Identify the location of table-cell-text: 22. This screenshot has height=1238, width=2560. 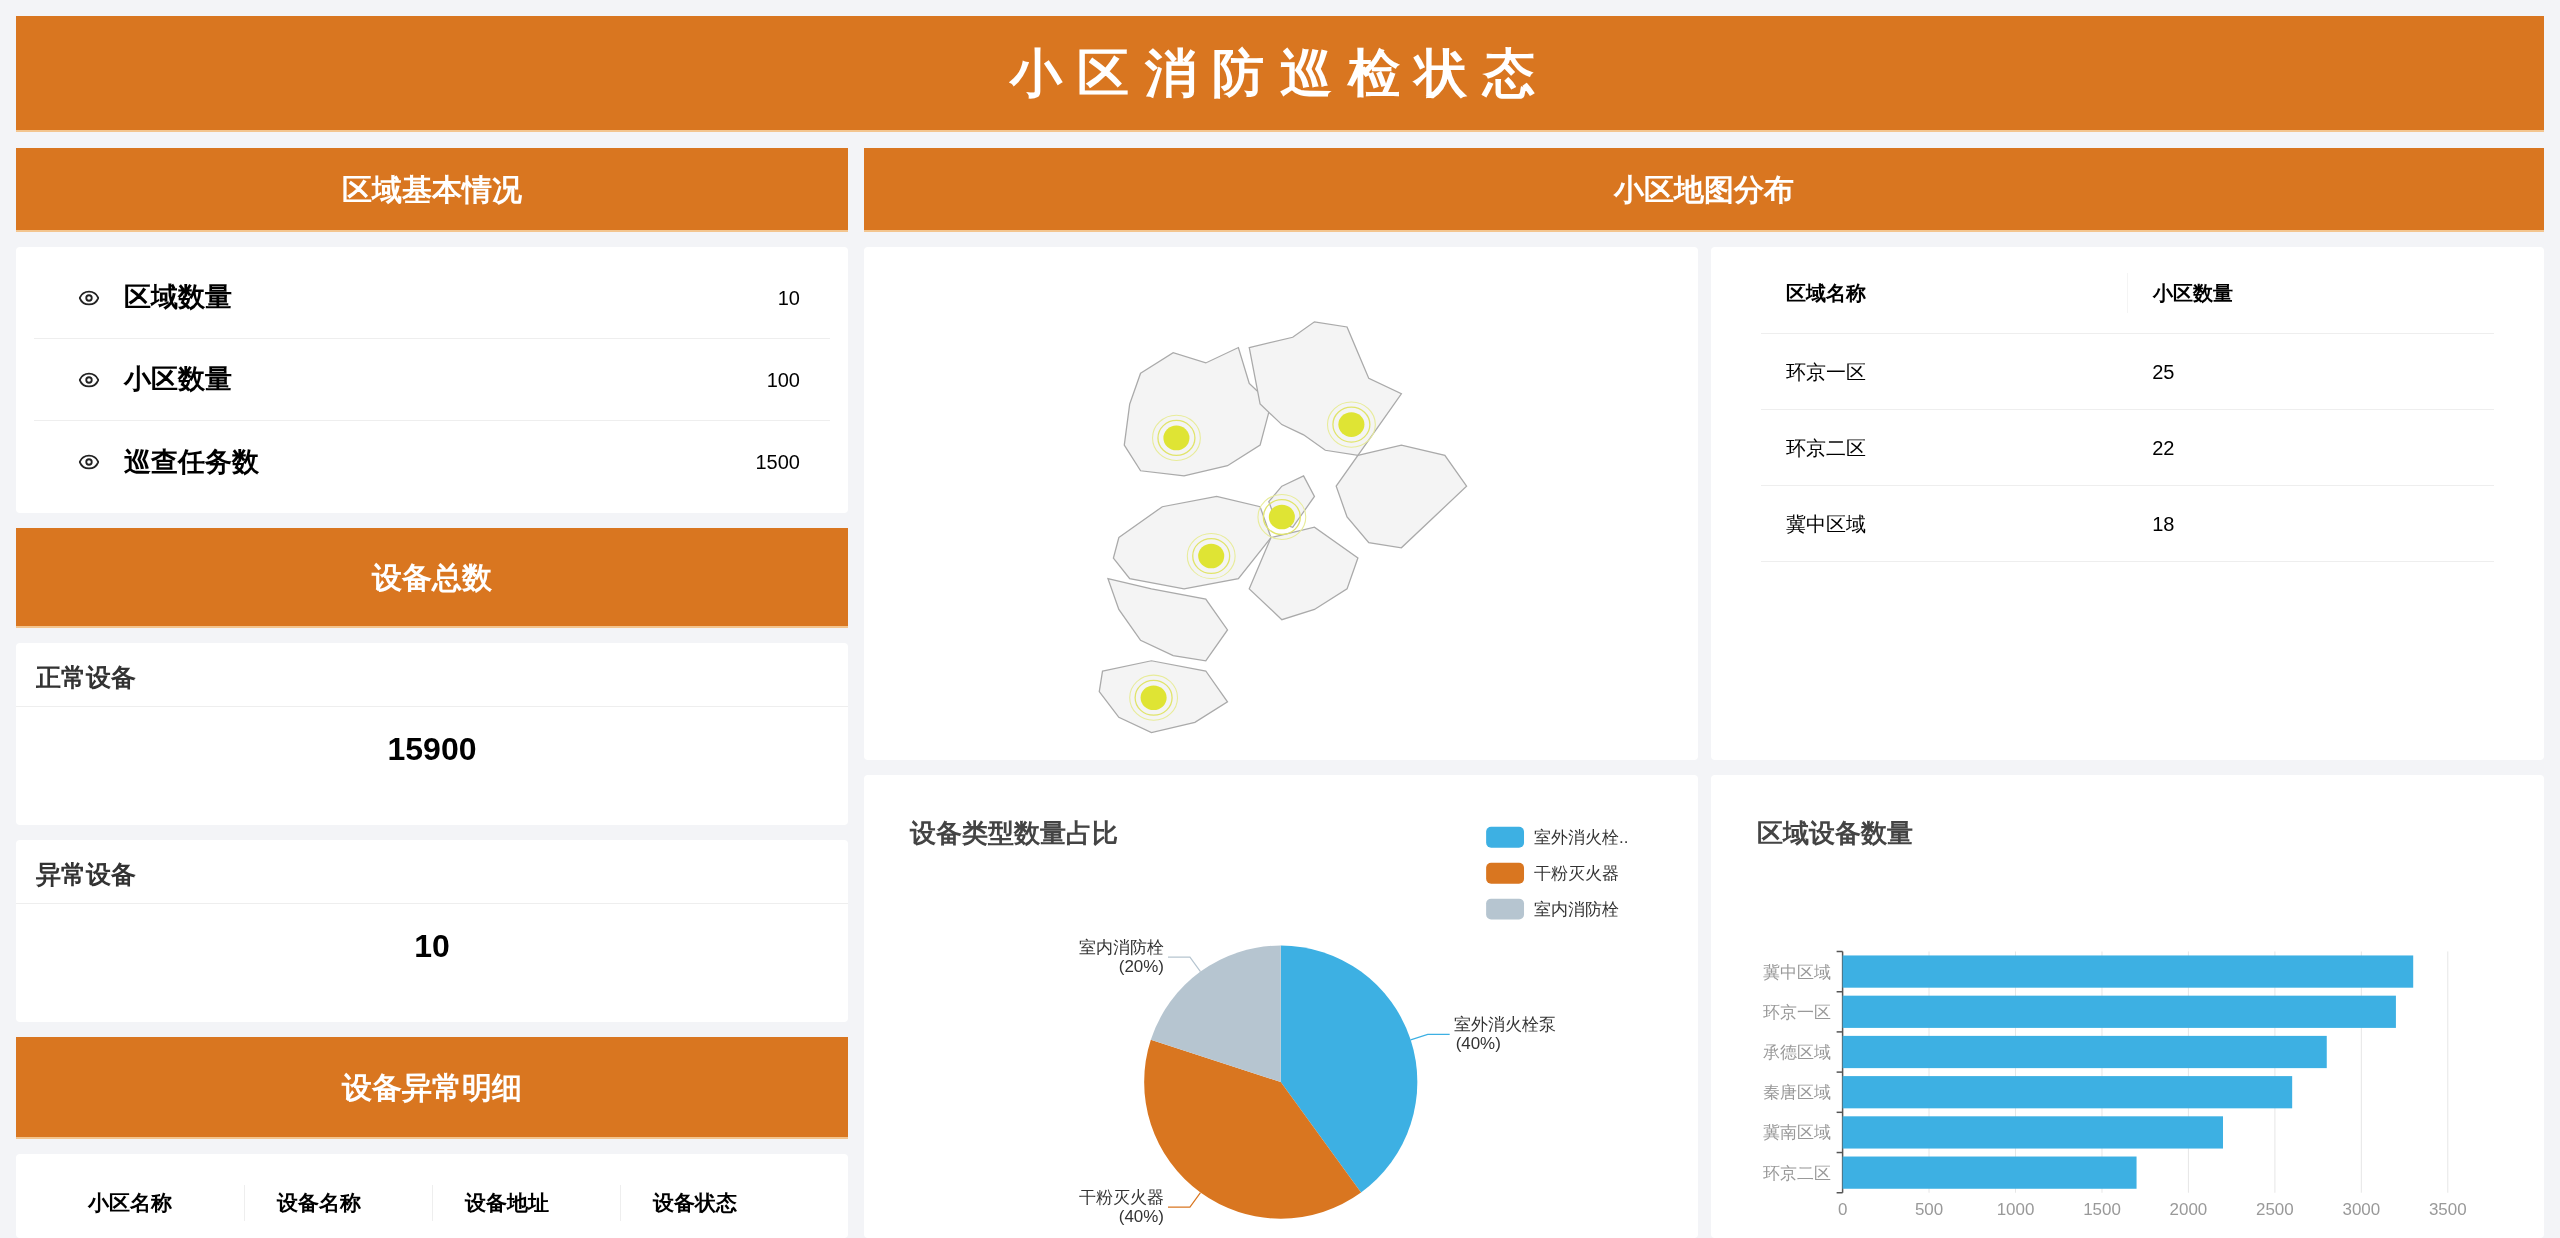
(2163, 448).